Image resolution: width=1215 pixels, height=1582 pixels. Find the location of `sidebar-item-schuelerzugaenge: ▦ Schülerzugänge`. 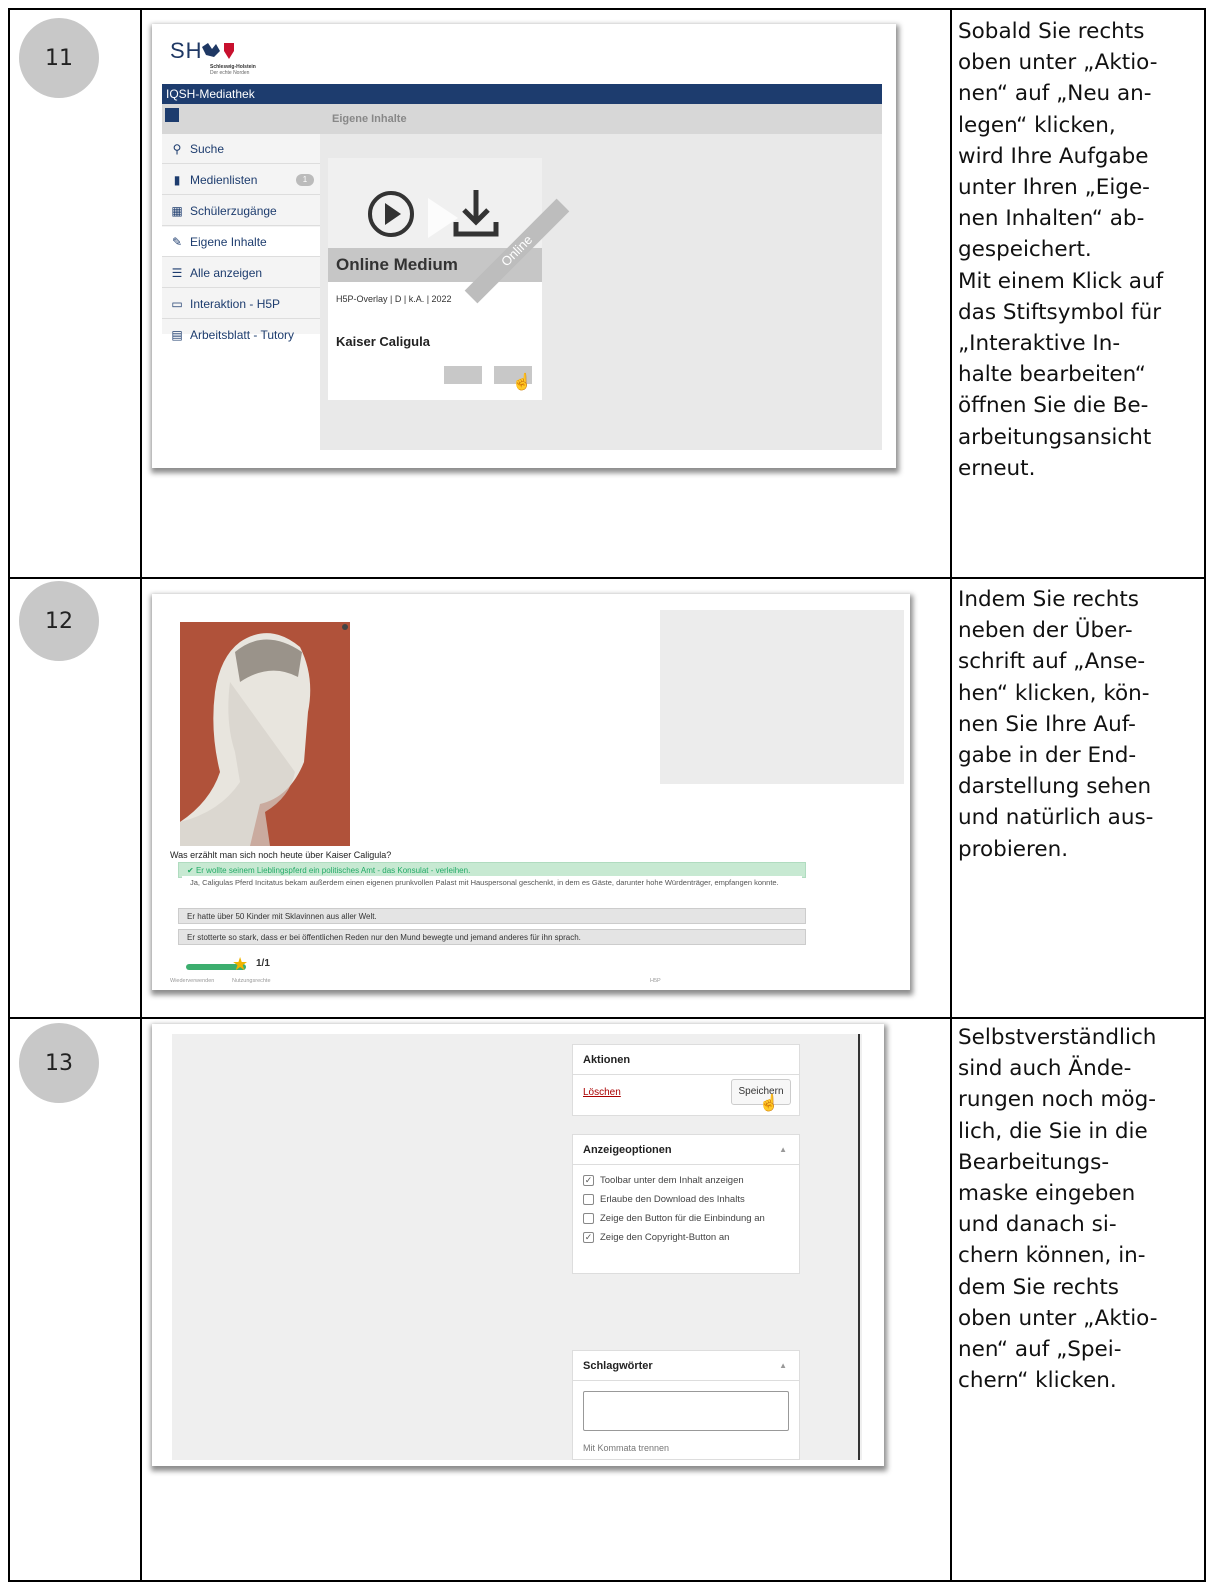

sidebar-item-schuelerzugaenge: ▦ Schülerzugänge is located at coordinates (241, 211).